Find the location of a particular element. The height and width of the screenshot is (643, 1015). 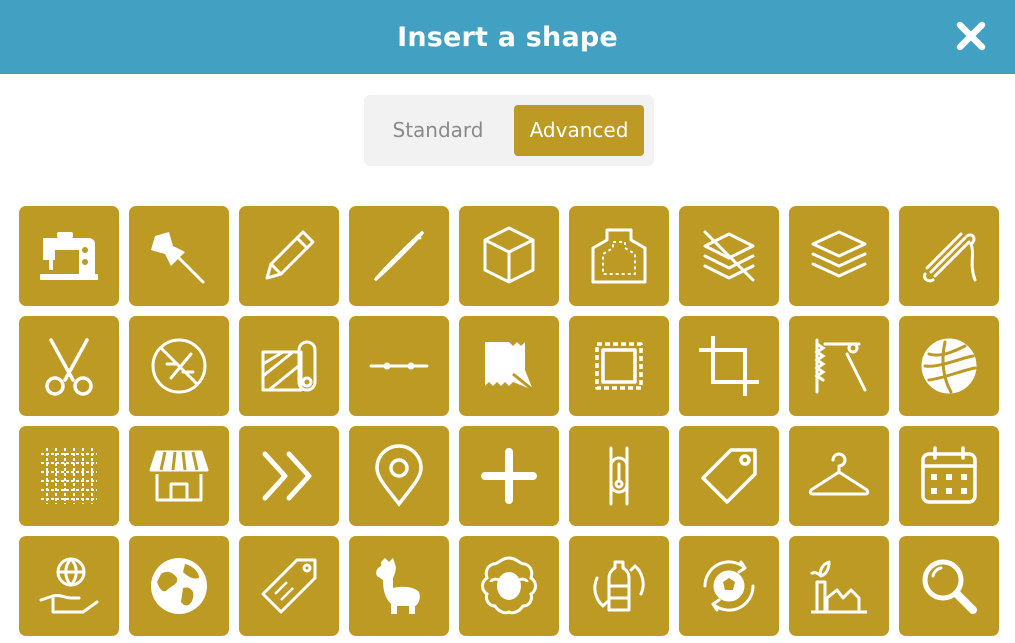

factory-plant-icon is located at coordinates (838, 587).